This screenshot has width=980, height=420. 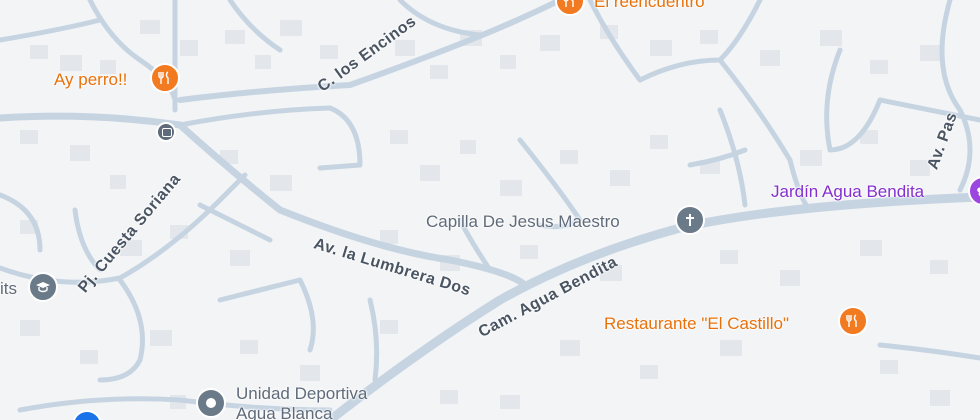 What do you see at coordinates (301, 394) in the screenshot?
I see `poi-label-unidad-line1: Unidad Deportiva` at bounding box center [301, 394].